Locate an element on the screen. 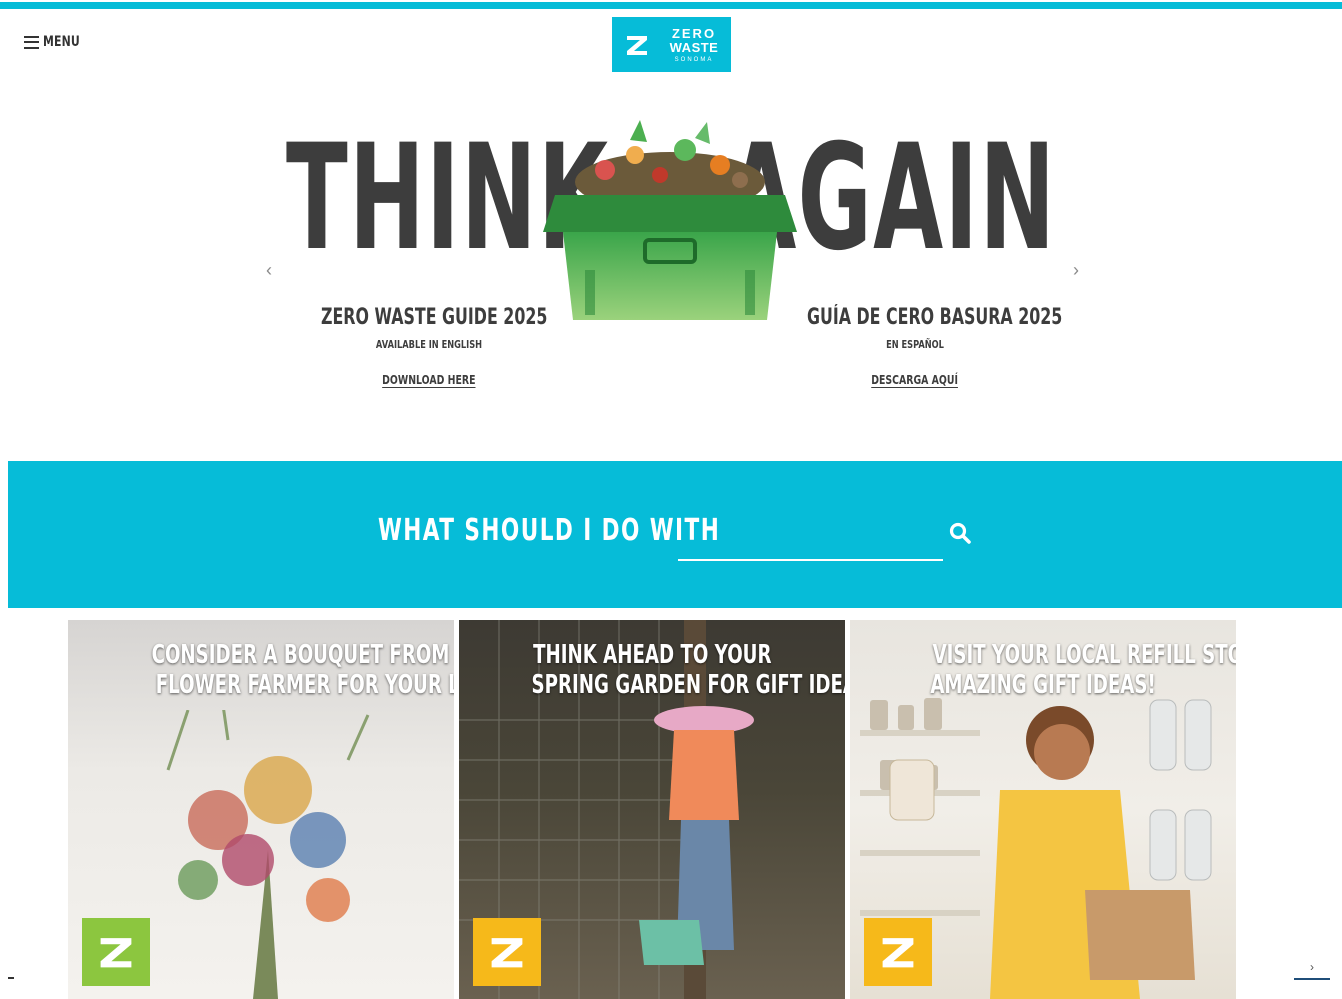 Image resolution: width=1342 pixels, height=999 pixels. card-1-line-2: FLOWER FARMER FOR YOUR LOVED ONE is located at coordinates (304, 685).